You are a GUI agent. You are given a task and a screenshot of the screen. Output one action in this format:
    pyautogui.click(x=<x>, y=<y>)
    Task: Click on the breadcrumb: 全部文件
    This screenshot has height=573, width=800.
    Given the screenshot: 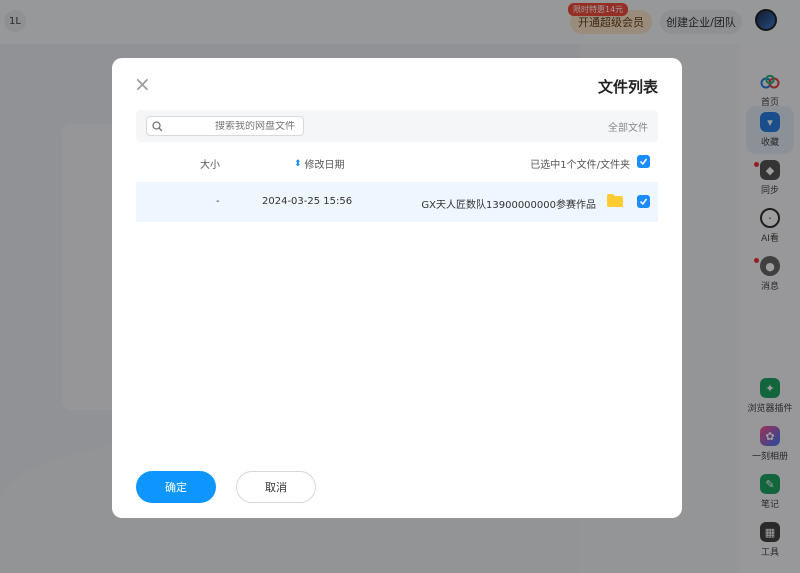 What is the action you would take?
    pyautogui.click(x=628, y=126)
    